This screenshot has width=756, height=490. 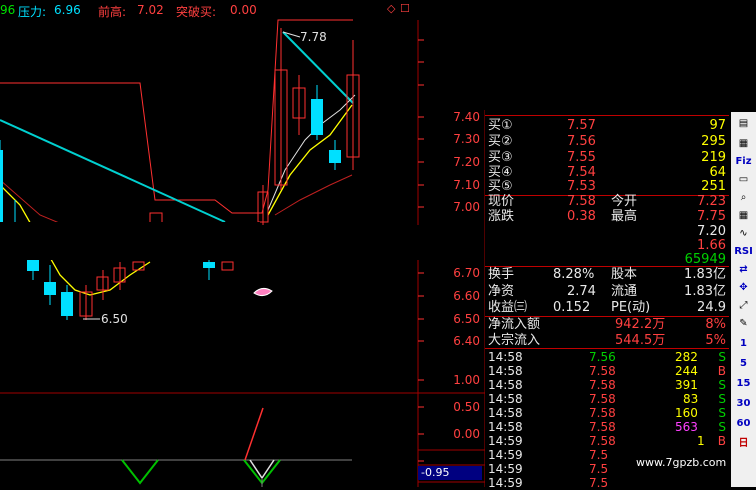 I want to click on table-row: 14:58 7.58 83 S, so click(x=607, y=399).